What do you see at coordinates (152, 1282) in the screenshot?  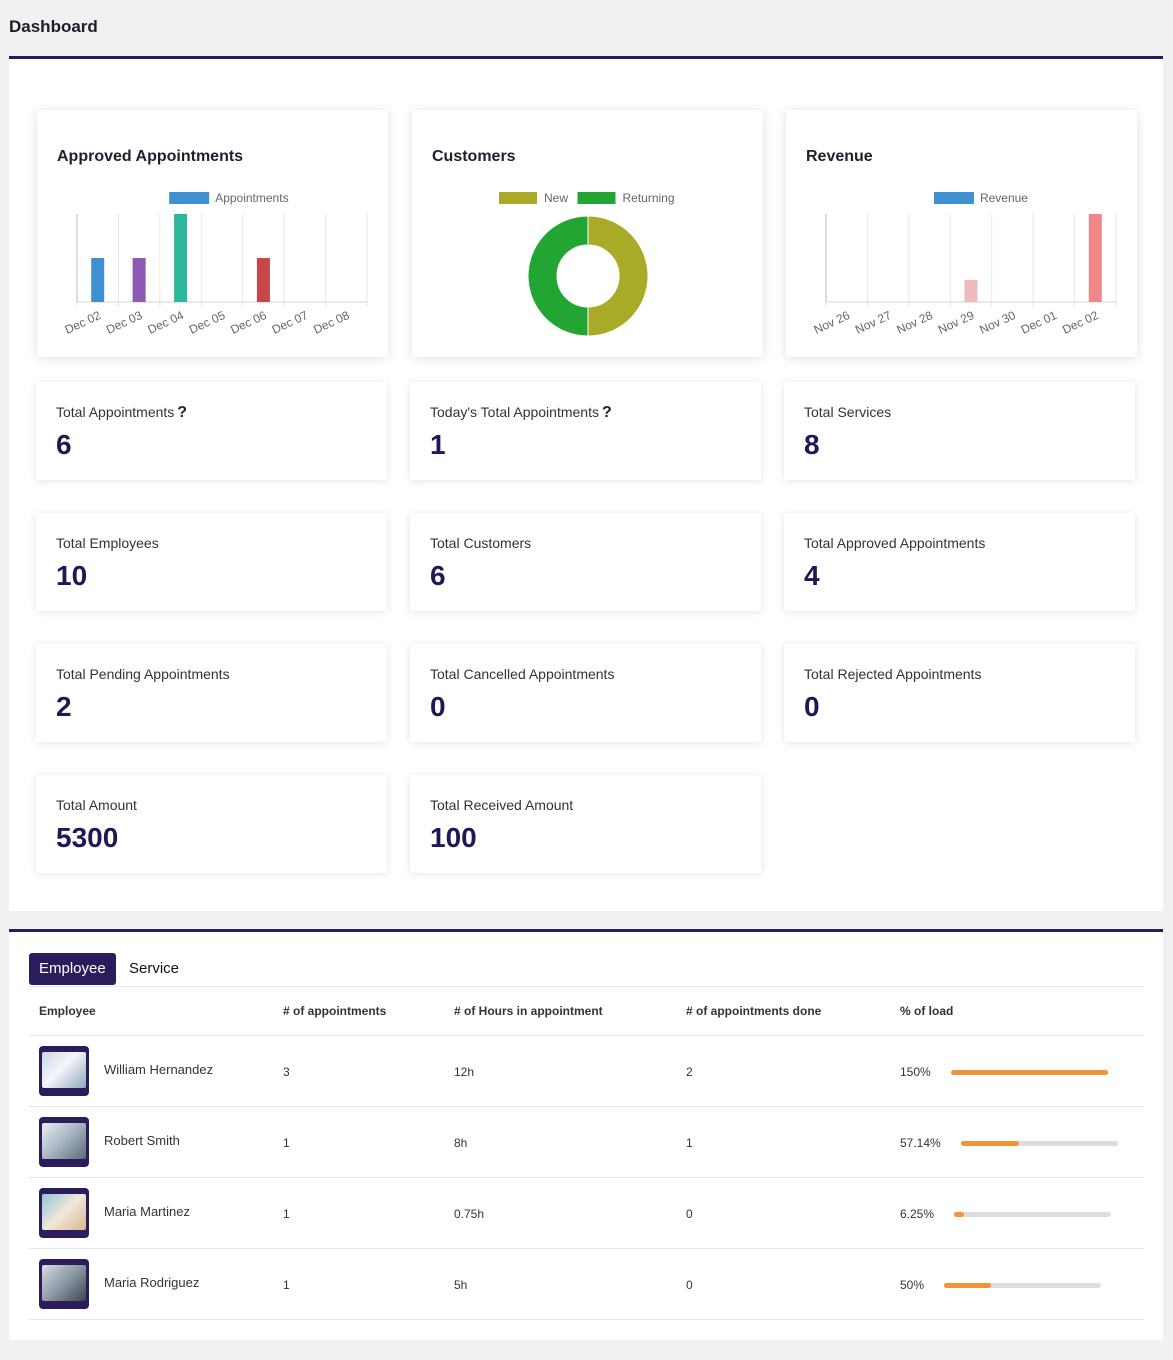 I see `employee-name: Maria Rodriguez` at bounding box center [152, 1282].